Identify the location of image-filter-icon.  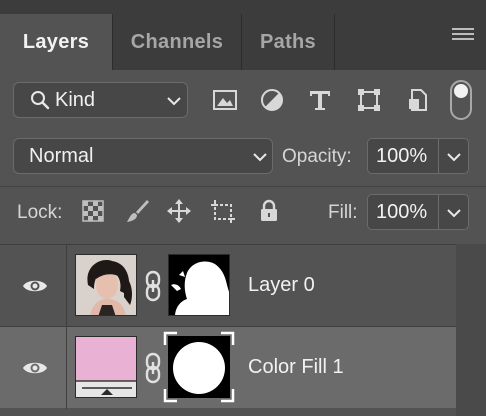
(225, 100).